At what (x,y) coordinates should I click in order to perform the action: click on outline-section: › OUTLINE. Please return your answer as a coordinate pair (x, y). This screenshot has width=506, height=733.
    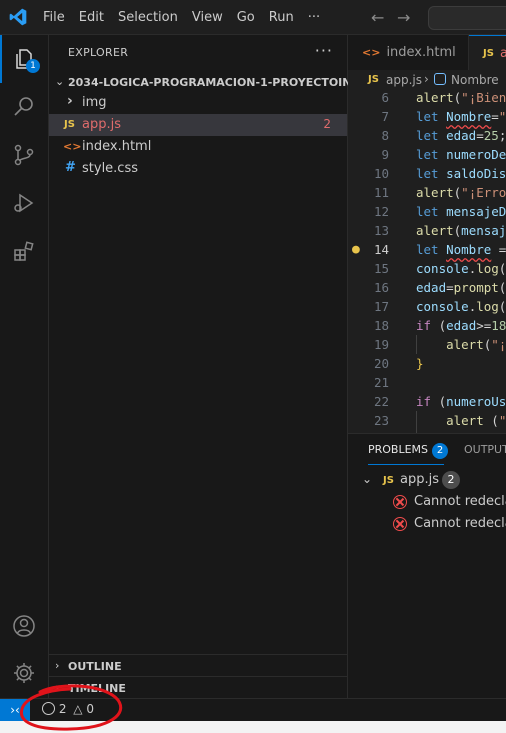
    Looking at the image, I should click on (198, 665).